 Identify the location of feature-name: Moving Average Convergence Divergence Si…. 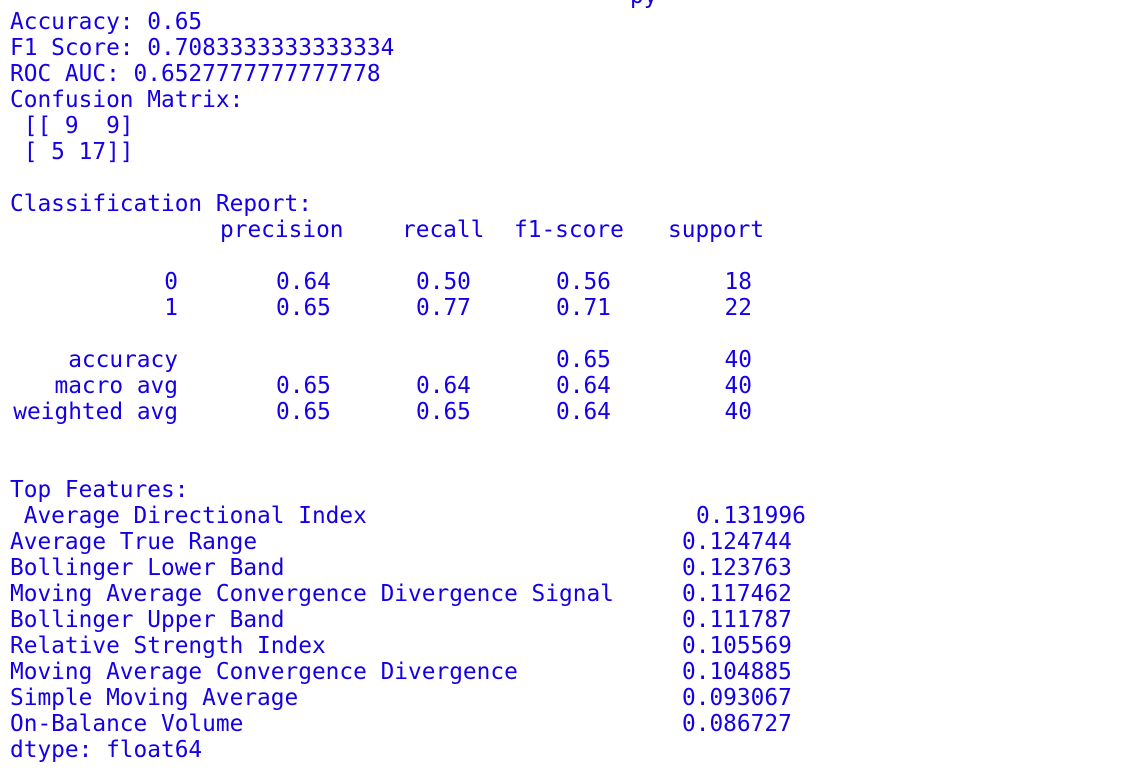
(312, 594).